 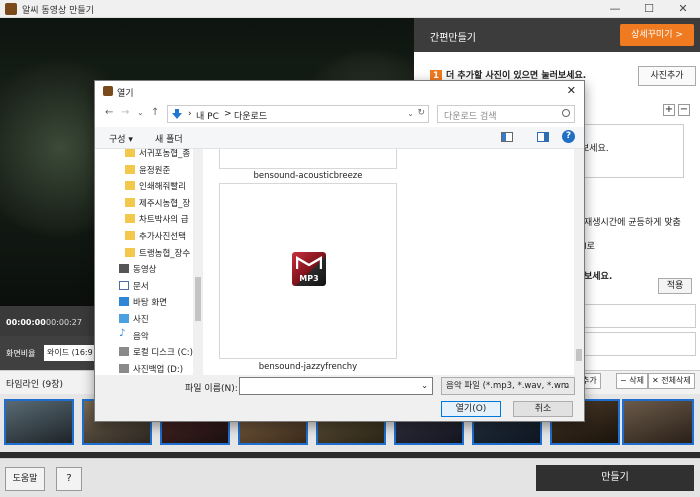 I want to click on tree-item-label: 문서, so click(x=141, y=286).